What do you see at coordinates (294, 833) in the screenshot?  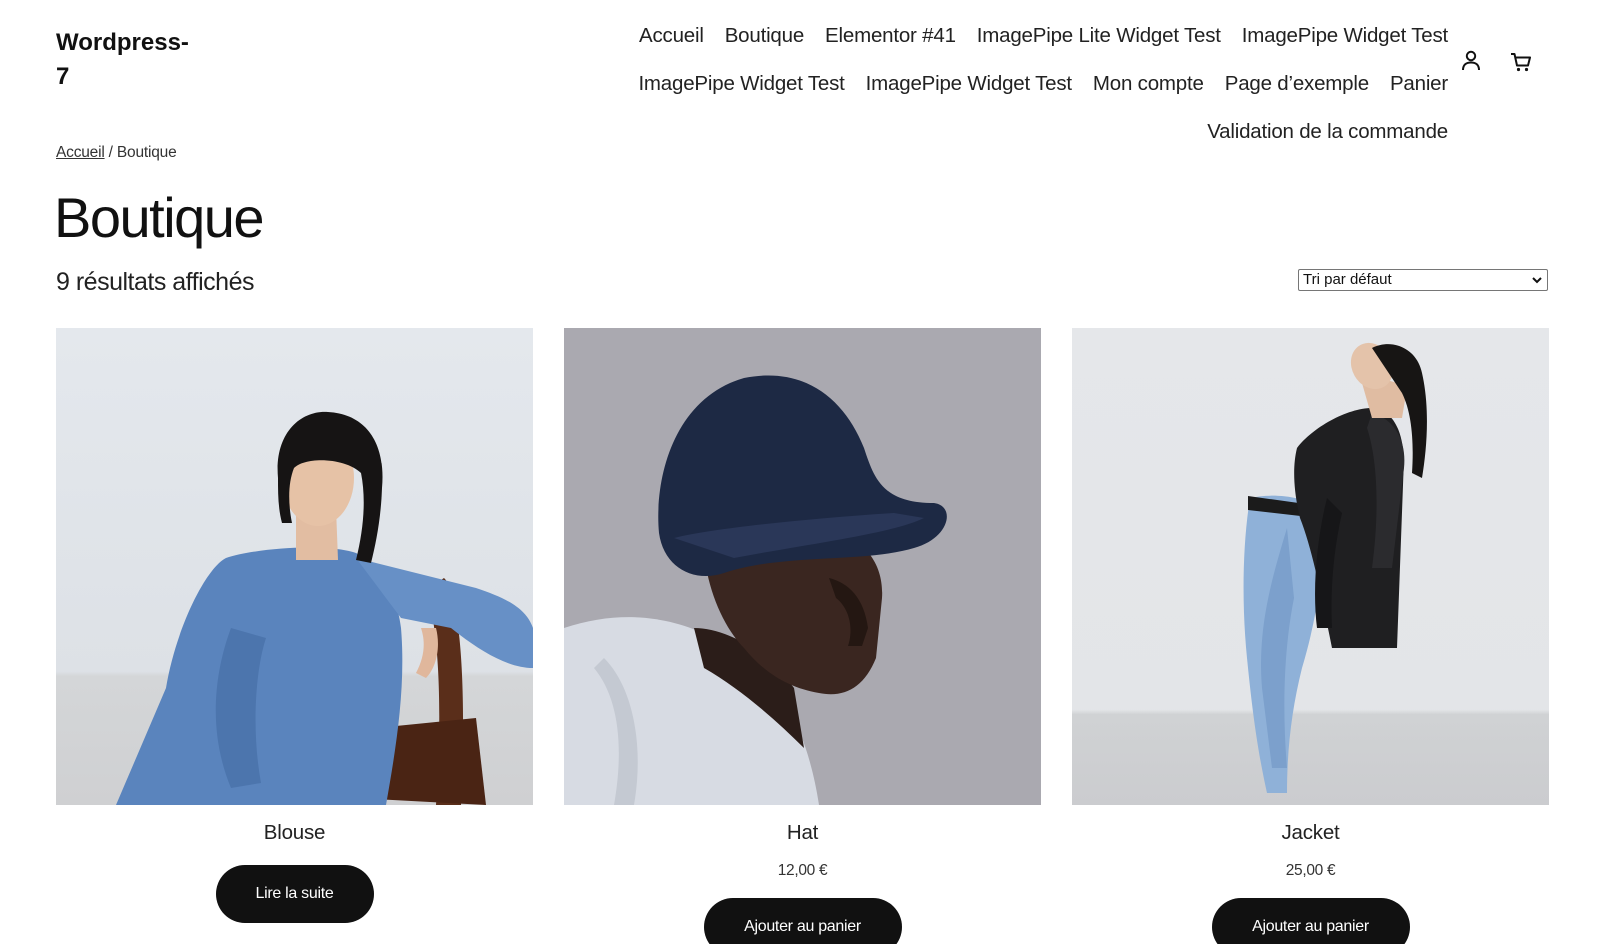 I see `product-name-blouse: Blouse` at bounding box center [294, 833].